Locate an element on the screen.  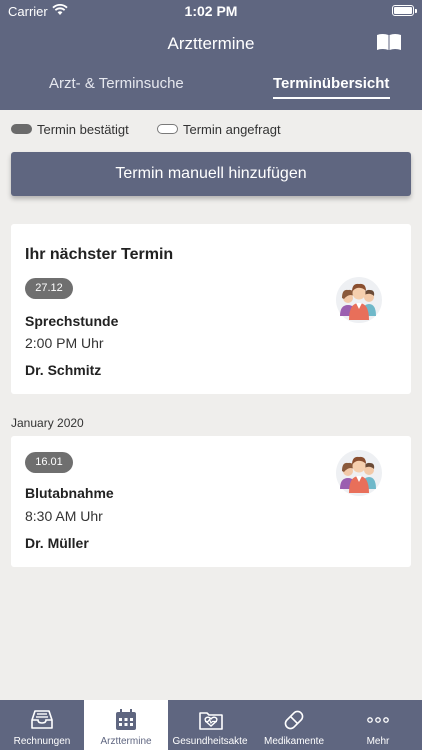
tabbar-label: Arzttermine is located at coordinates (126, 741).